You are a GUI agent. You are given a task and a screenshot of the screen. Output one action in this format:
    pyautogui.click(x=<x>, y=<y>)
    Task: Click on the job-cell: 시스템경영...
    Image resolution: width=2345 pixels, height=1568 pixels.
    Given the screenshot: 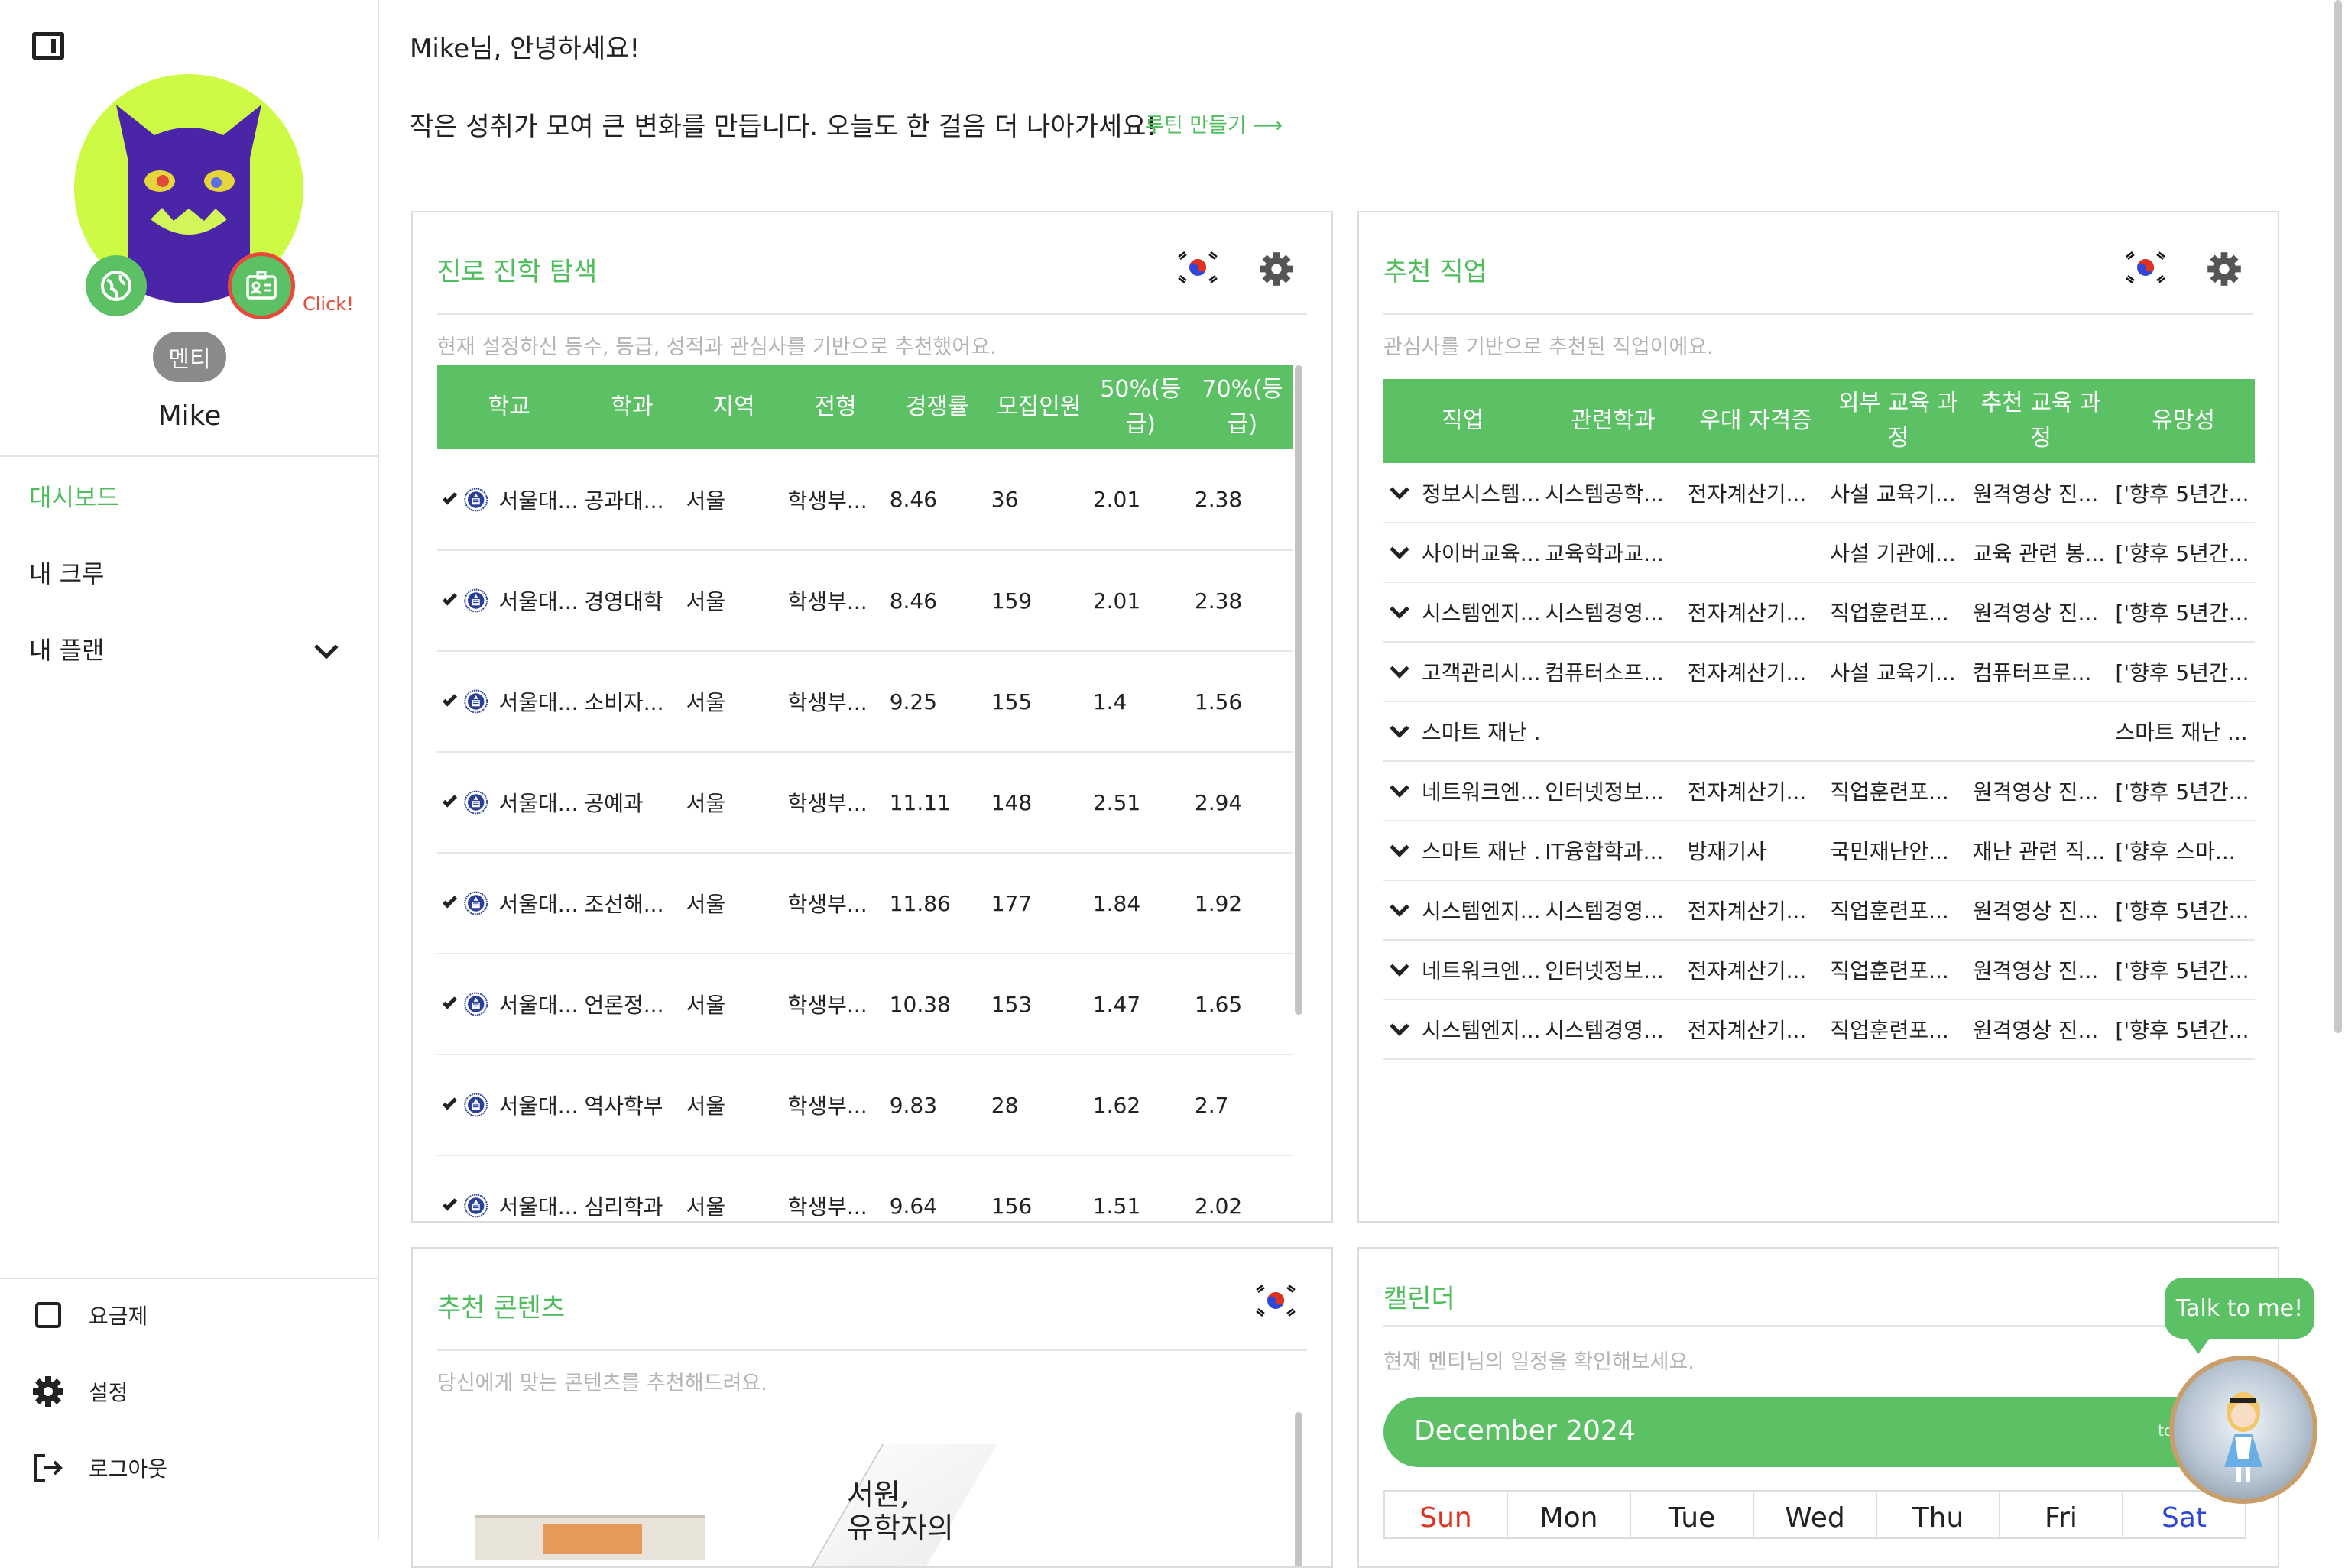 What is the action you would take?
    pyautogui.click(x=1613, y=612)
    